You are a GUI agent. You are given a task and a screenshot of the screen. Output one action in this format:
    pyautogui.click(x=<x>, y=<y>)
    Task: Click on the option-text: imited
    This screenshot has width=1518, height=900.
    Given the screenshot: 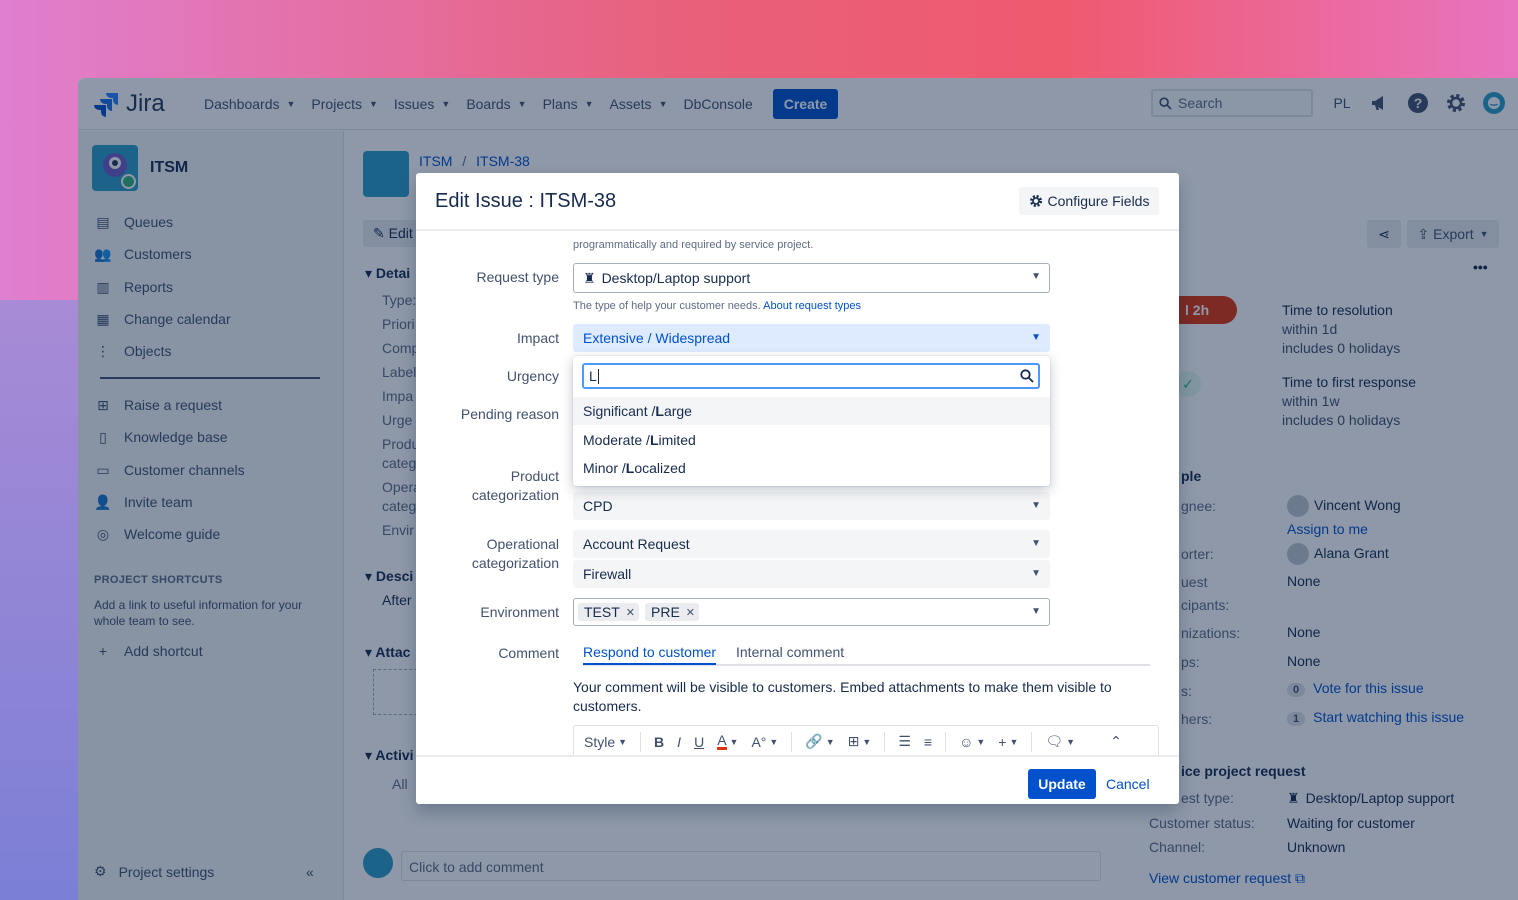 What is the action you would take?
    pyautogui.click(x=677, y=440)
    